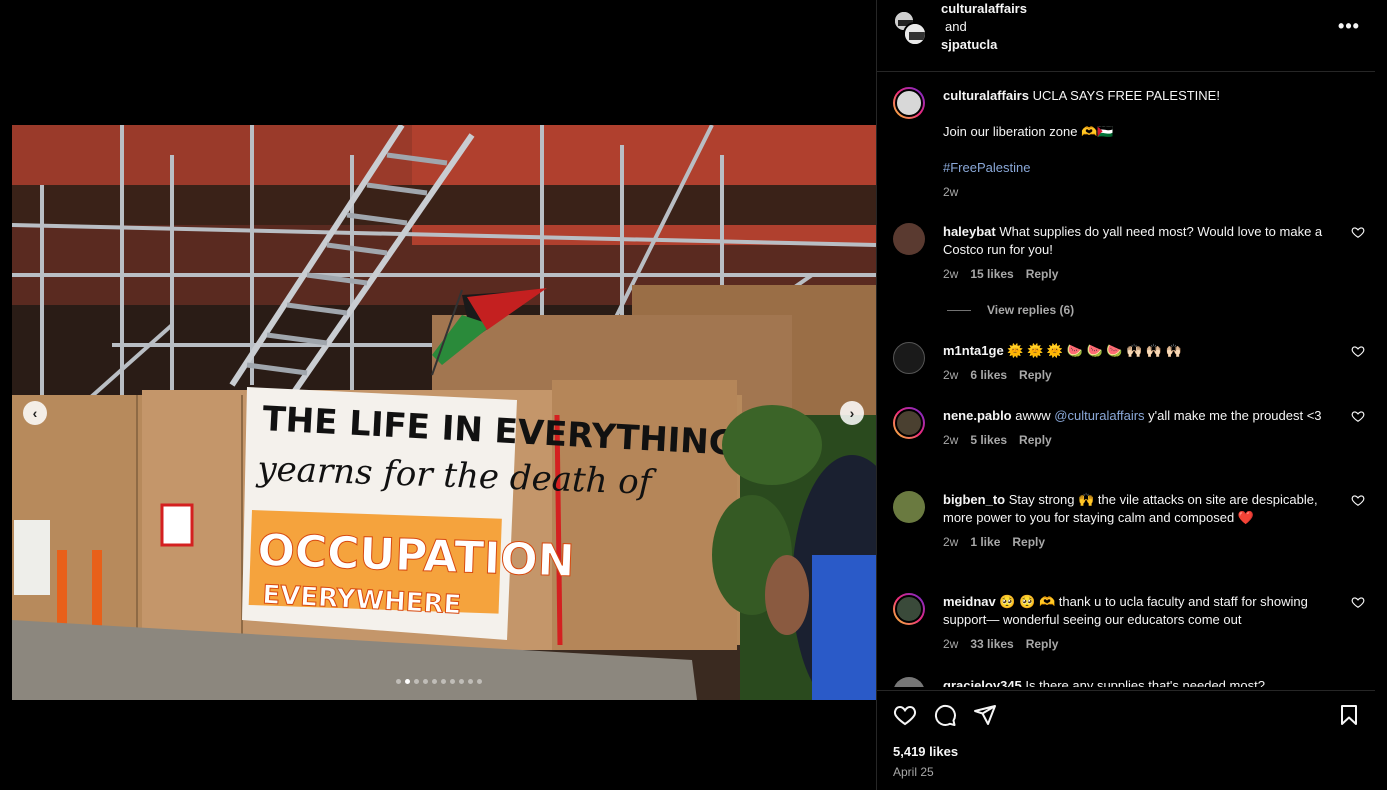 Image resolution: width=1387 pixels, height=790 pixels. What do you see at coordinates (985, 715) in the screenshot?
I see `share-icon` at bounding box center [985, 715].